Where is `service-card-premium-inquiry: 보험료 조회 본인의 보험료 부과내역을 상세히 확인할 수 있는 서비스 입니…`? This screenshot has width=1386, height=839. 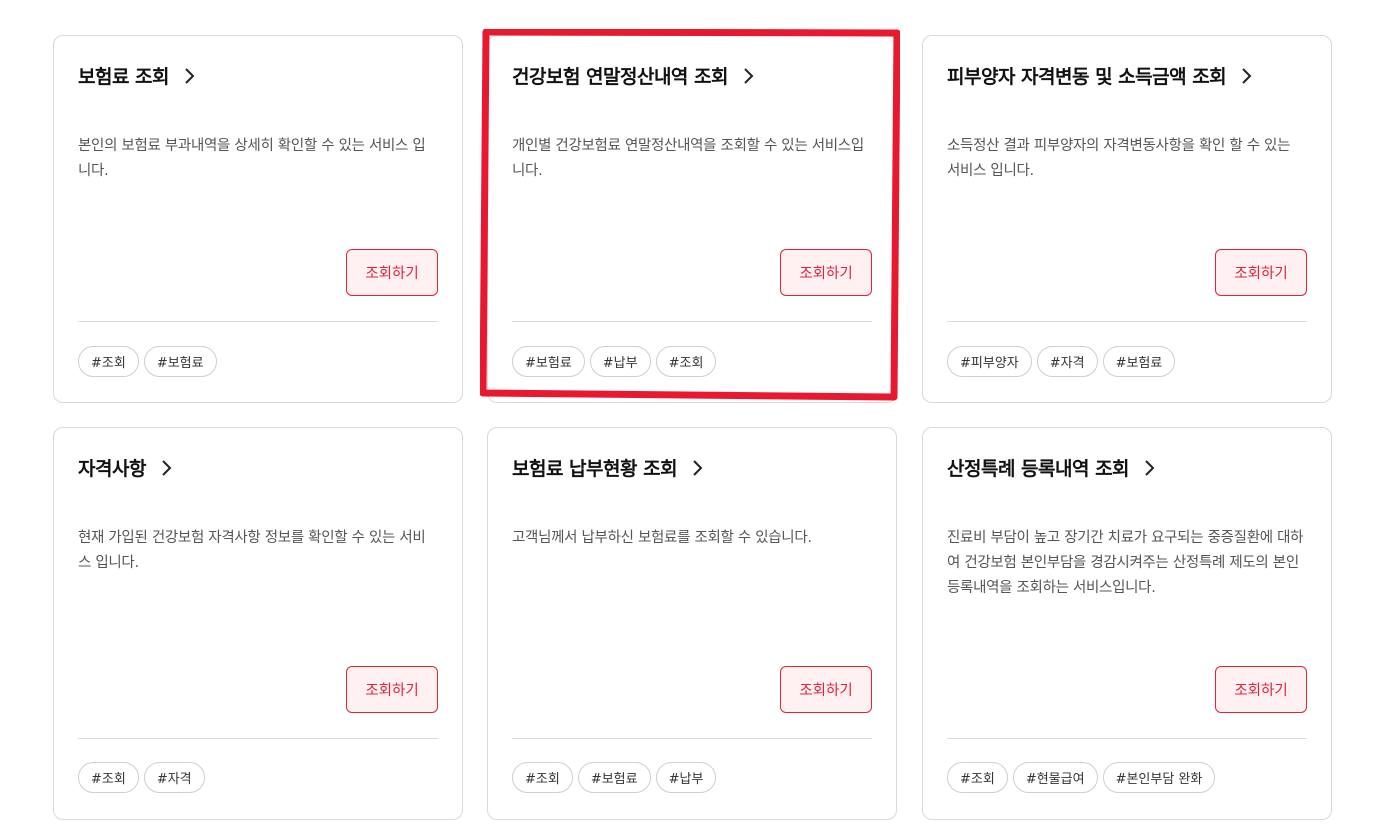 service-card-premium-inquiry: 보험료 조회 본인의 보험료 부과내역을 상세히 확인할 수 있는 서비스 입니… is located at coordinates (258, 219).